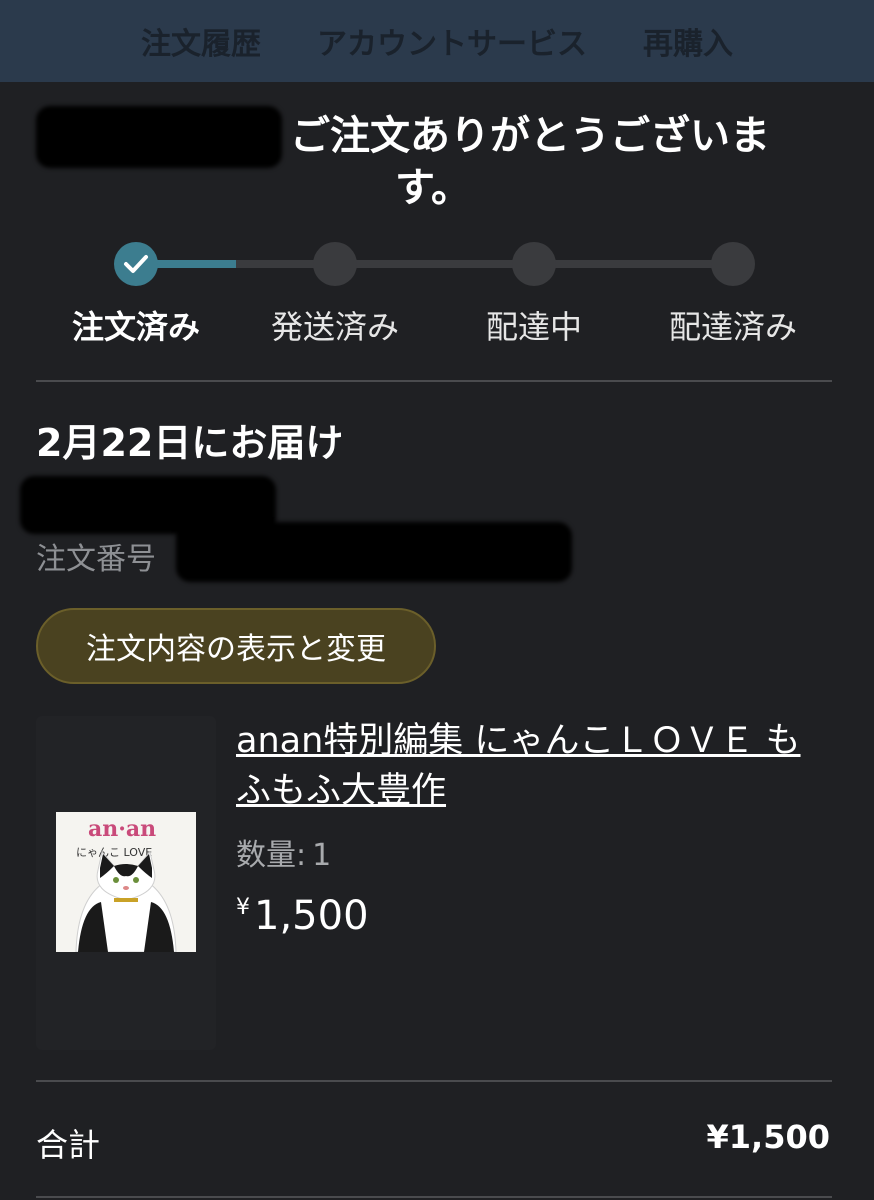  I want to click on delivery-date: 2月22日にお届け, so click(190, 443).